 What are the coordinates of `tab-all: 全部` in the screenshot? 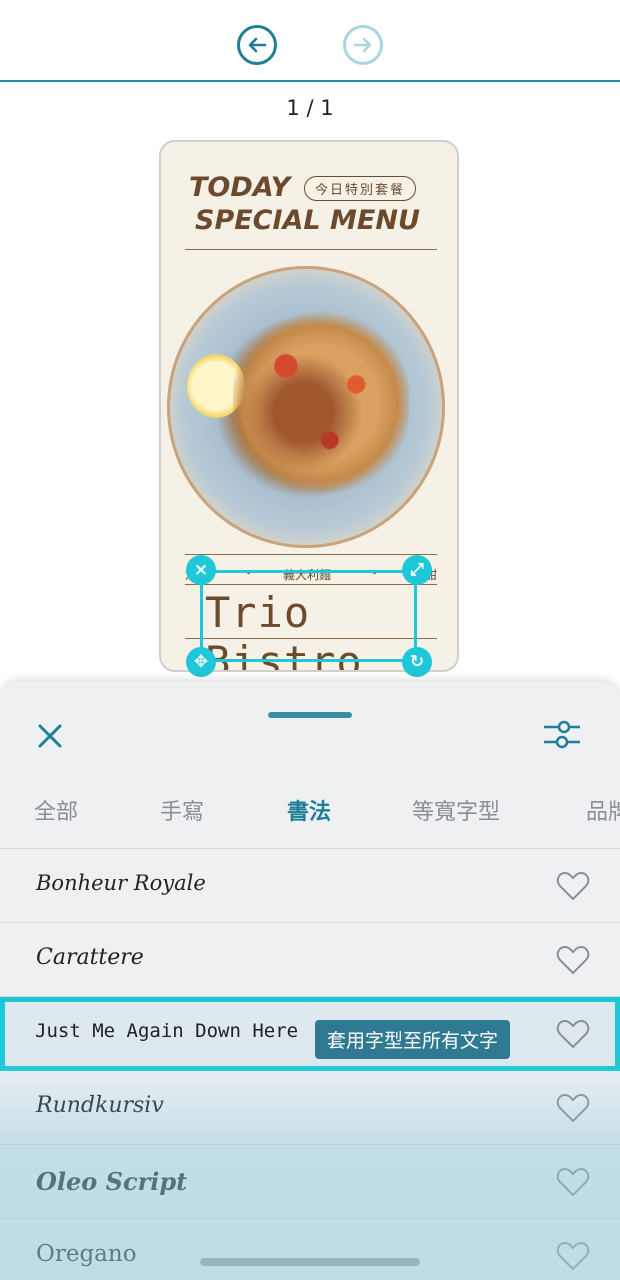 It's located at (56, 810).